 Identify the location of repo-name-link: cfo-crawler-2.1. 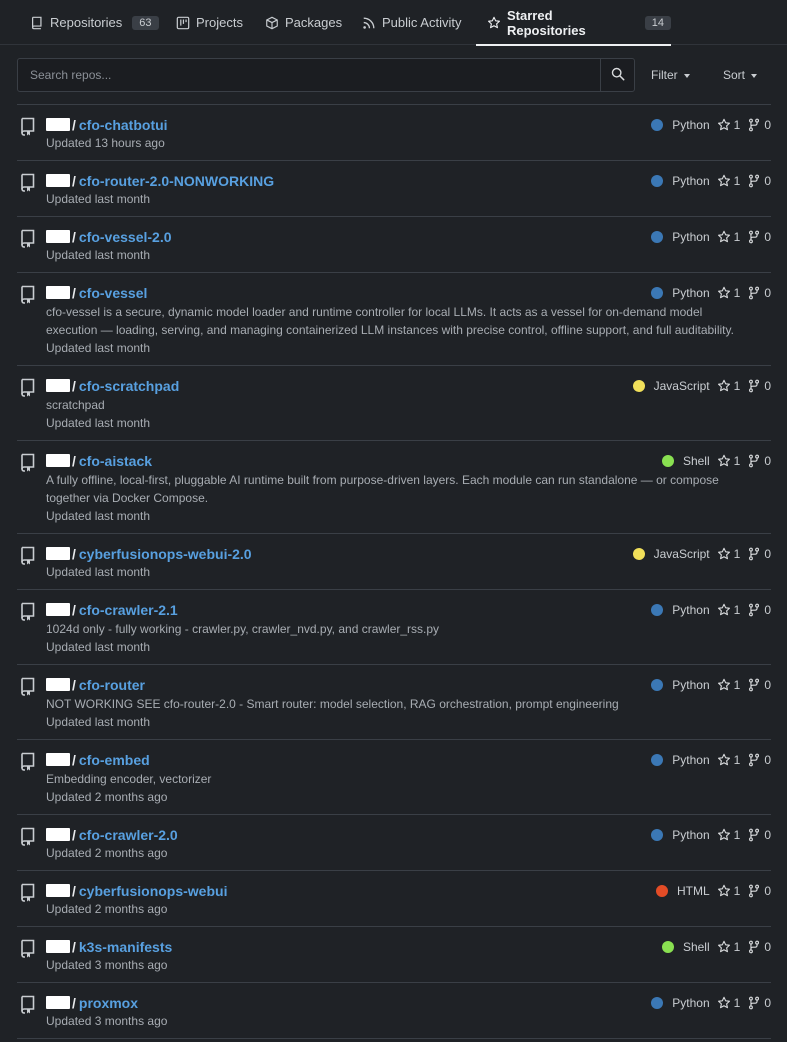
(128, 610).